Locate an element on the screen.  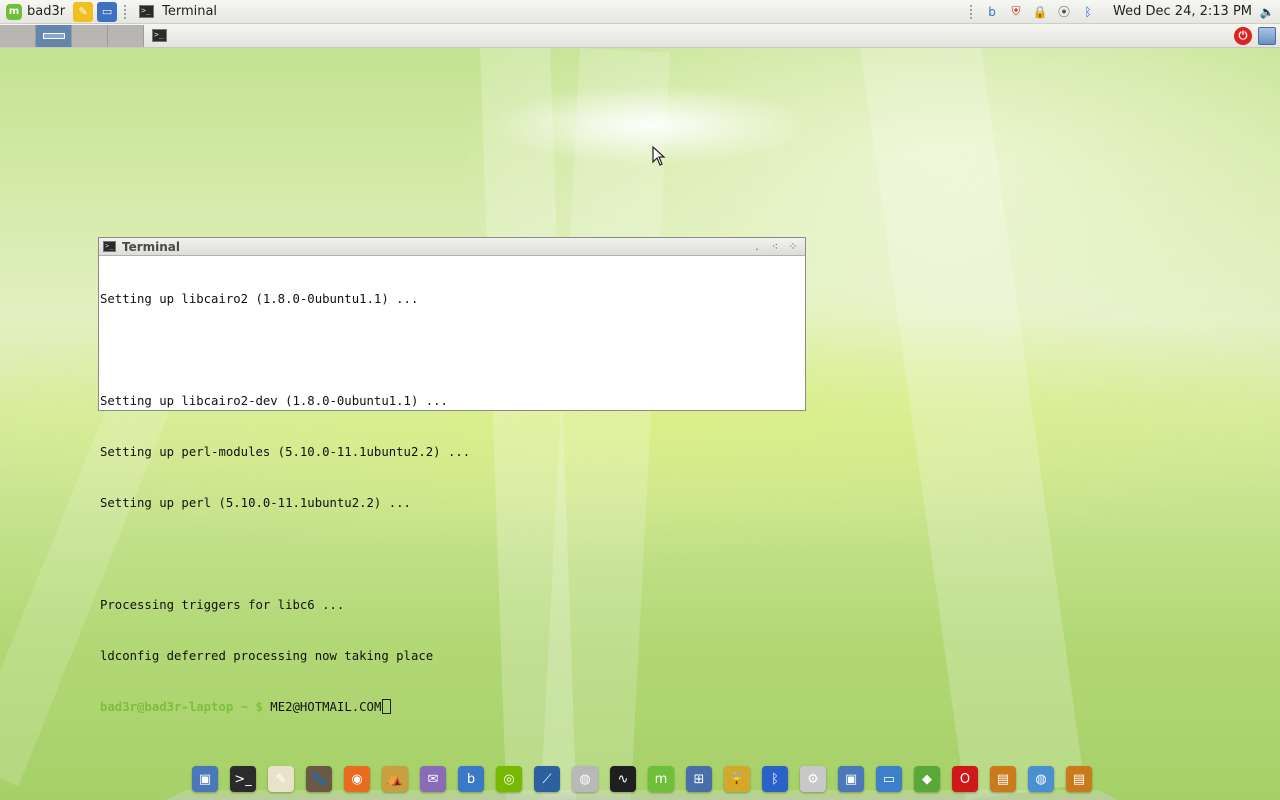
gimp-icon: 🐾 is located at coordinates (319, 779).